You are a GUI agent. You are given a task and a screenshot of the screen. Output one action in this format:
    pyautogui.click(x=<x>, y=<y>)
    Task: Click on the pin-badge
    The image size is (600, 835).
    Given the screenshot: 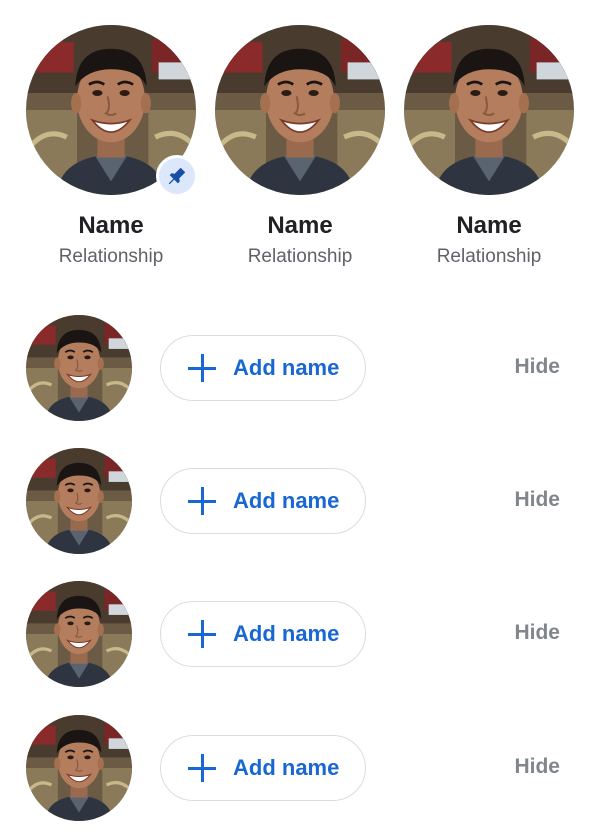 What is the action you would take?
    pyautogui.click(x=177, y=176)
    